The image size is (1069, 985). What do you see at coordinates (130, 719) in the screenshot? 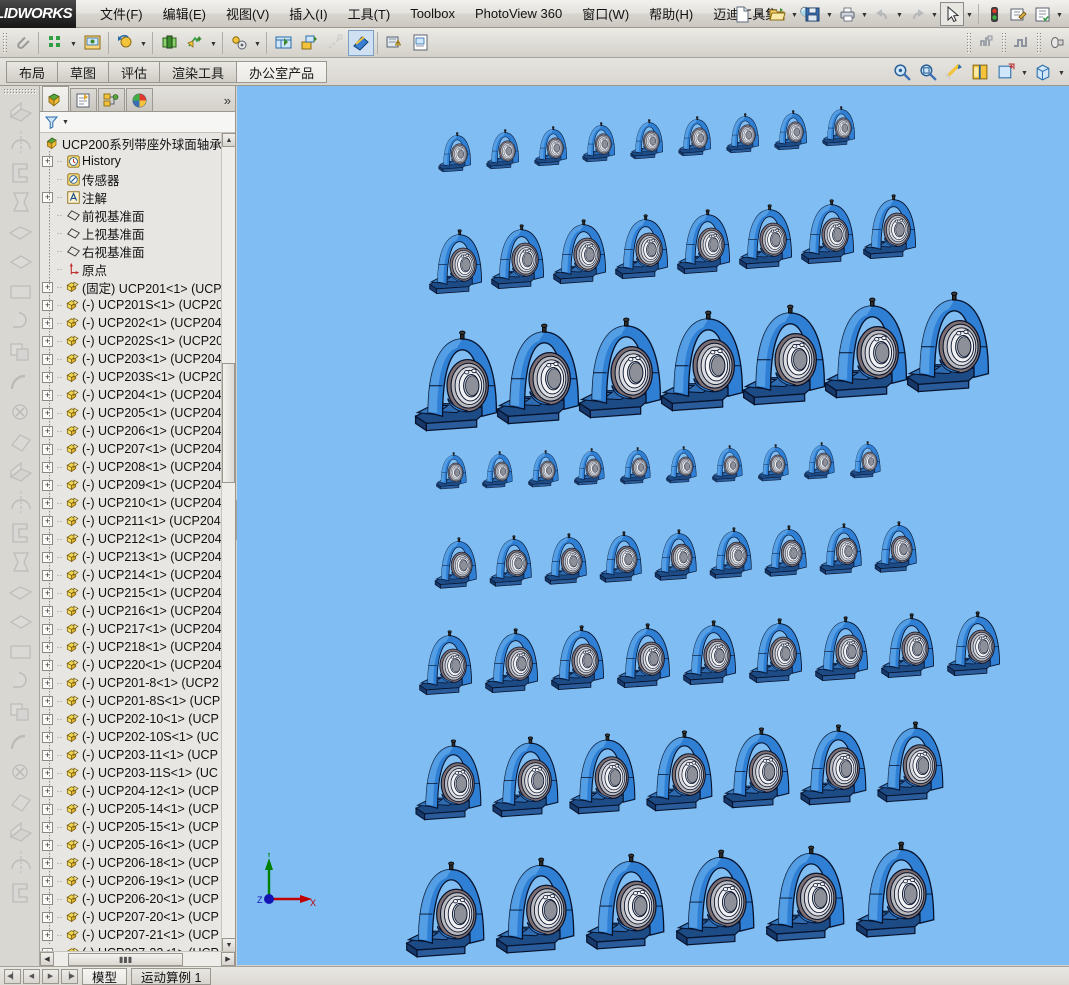
I see `tree-node: + ·· (-) UCP202-10<1> (UCP` at bounding box center [130, 719].